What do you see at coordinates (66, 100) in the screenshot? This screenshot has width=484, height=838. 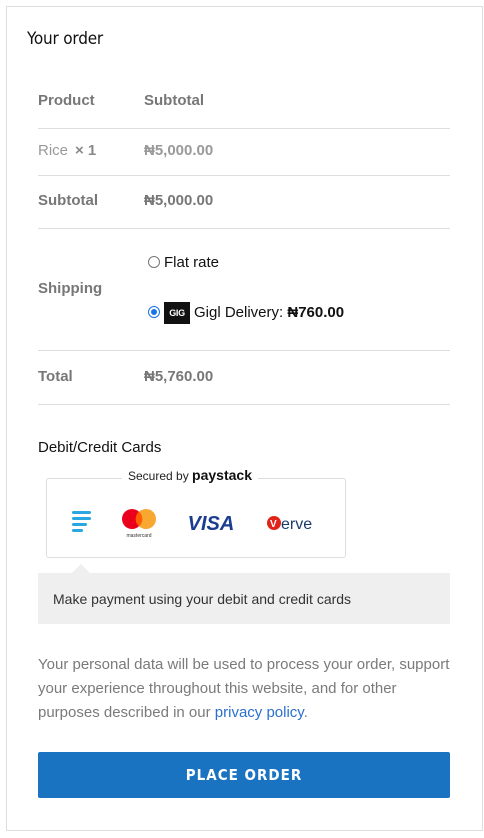 I see `column-product: Product` at bounding box center [66, 100].